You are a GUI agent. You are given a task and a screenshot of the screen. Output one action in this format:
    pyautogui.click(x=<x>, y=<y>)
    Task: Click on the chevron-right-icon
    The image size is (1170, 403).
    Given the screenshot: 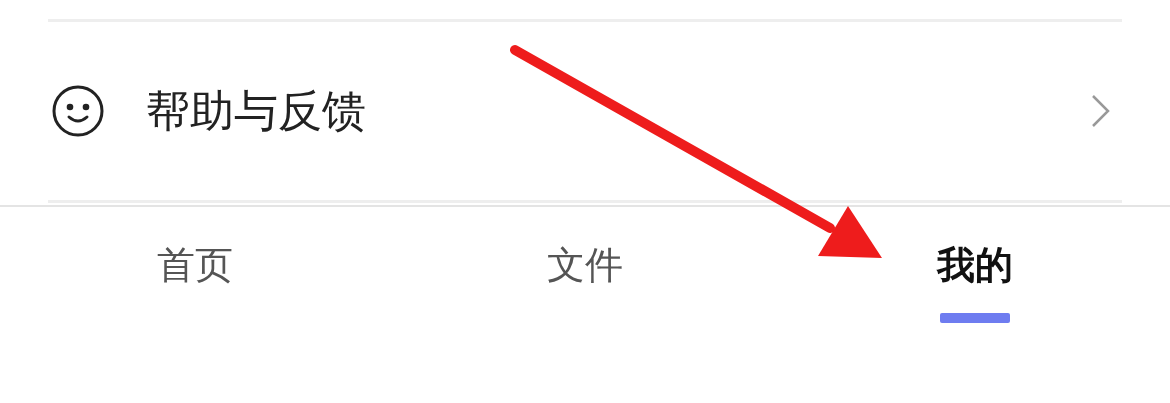 What is the action you would take?
    pyautogui.click(x=1100, y=111)
    